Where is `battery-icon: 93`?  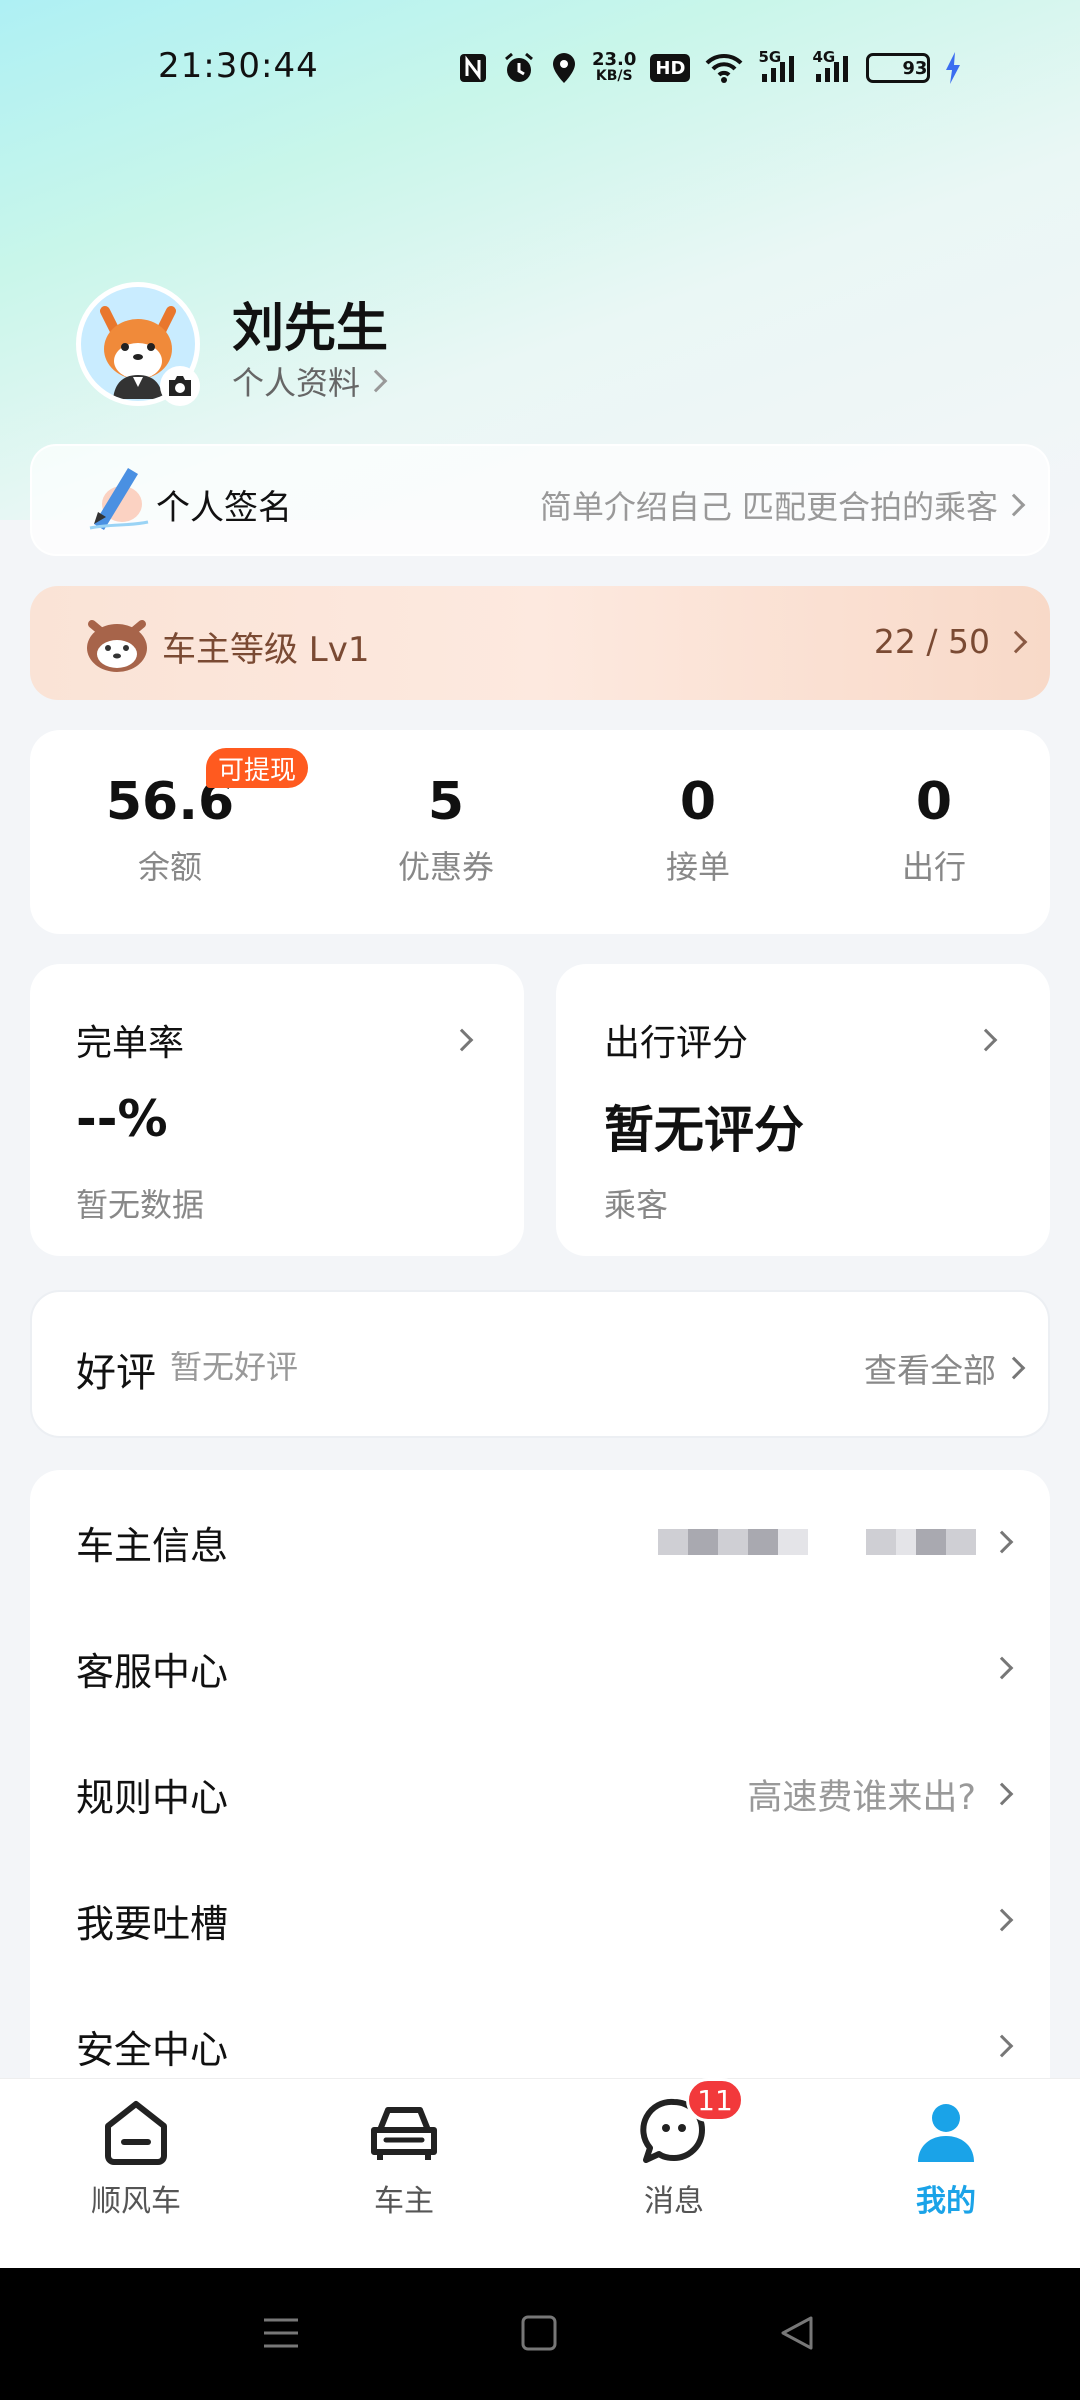
battery-icon: 93 is located at coordinates (898, 68).